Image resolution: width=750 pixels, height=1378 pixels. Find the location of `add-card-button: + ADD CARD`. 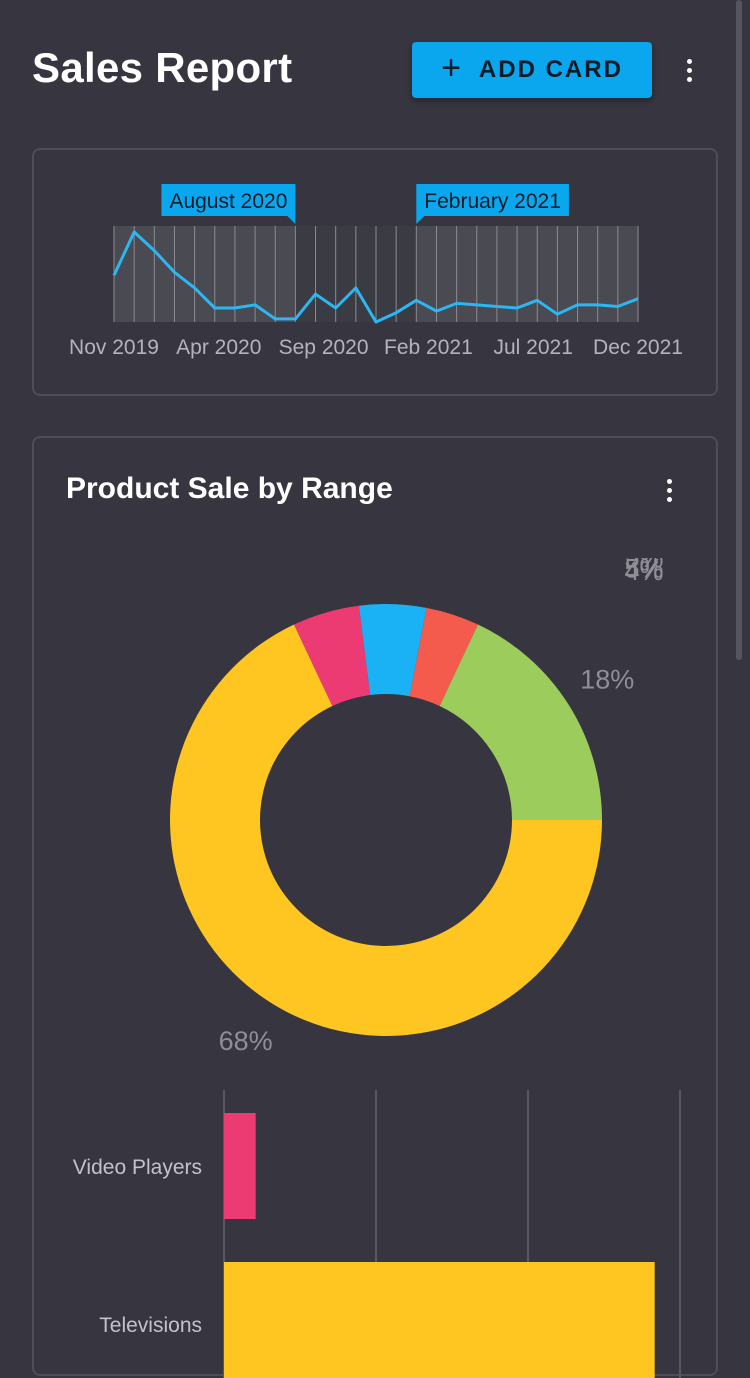

add-card-button: + ADD CARD is located at coordinates (532, 70).